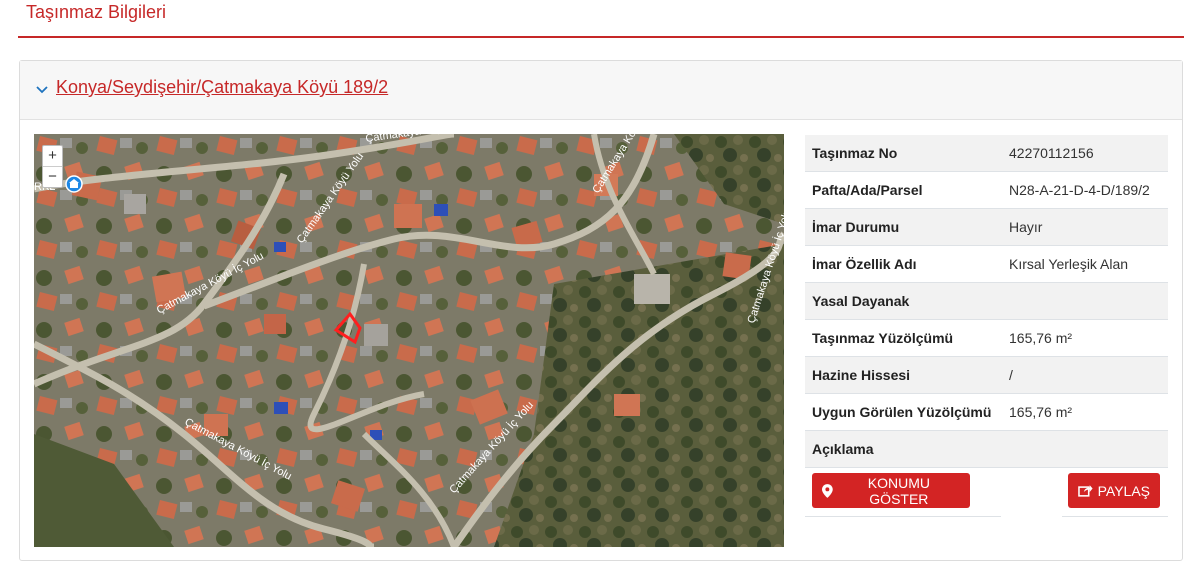 The height and width of the screenshot is (577, 1200). I want to click on table-row: Pafta/Ada/Parsel N28-A-21-D-4-D/189/2, so click(986, 190).